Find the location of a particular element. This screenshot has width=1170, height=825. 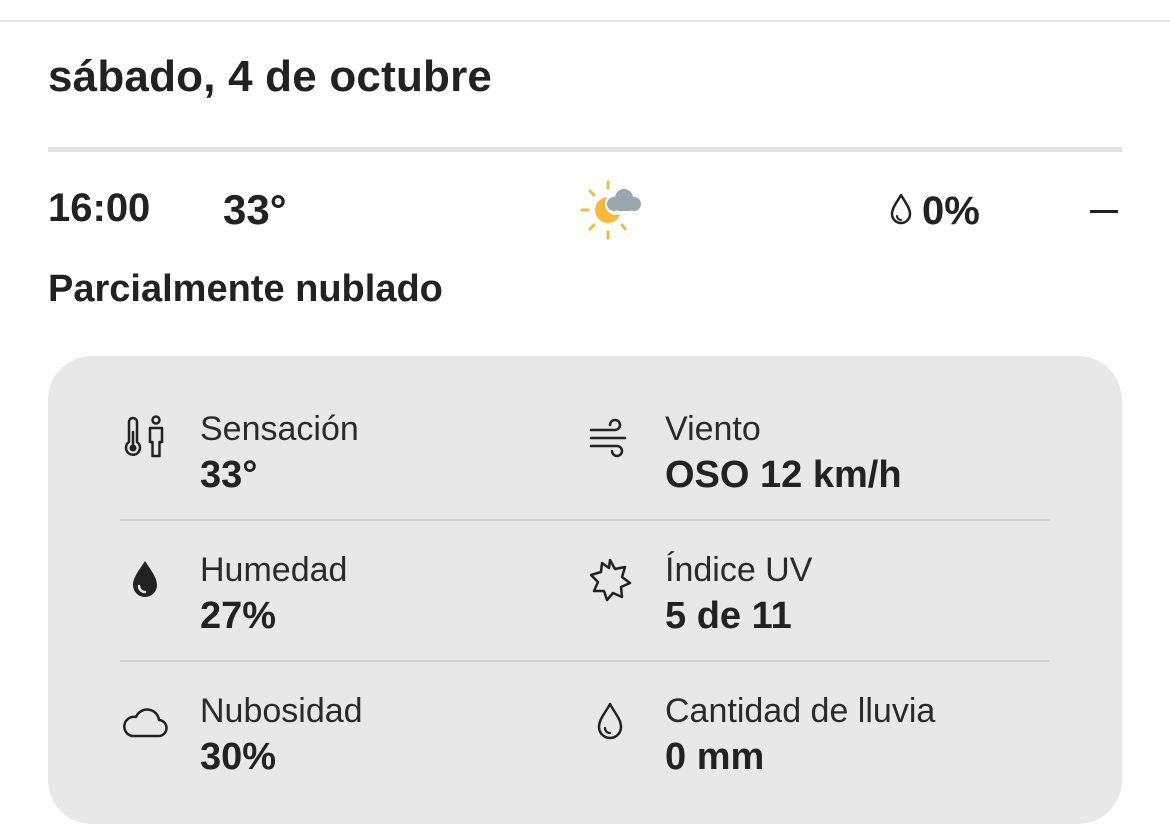

top-divider is located at coordinates (585, 21).